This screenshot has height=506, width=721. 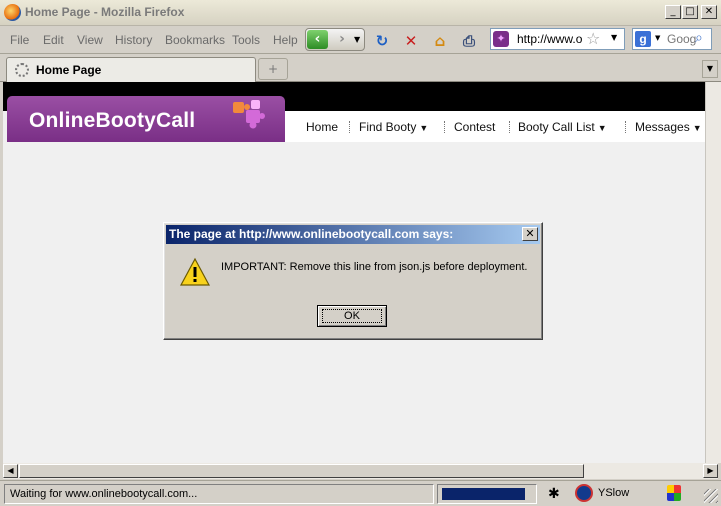 What do you see at coordinates (657, 38) in the screenshot?
I see `search-engine-dropdown-icon: ▼` at bounding box center [657, 38].